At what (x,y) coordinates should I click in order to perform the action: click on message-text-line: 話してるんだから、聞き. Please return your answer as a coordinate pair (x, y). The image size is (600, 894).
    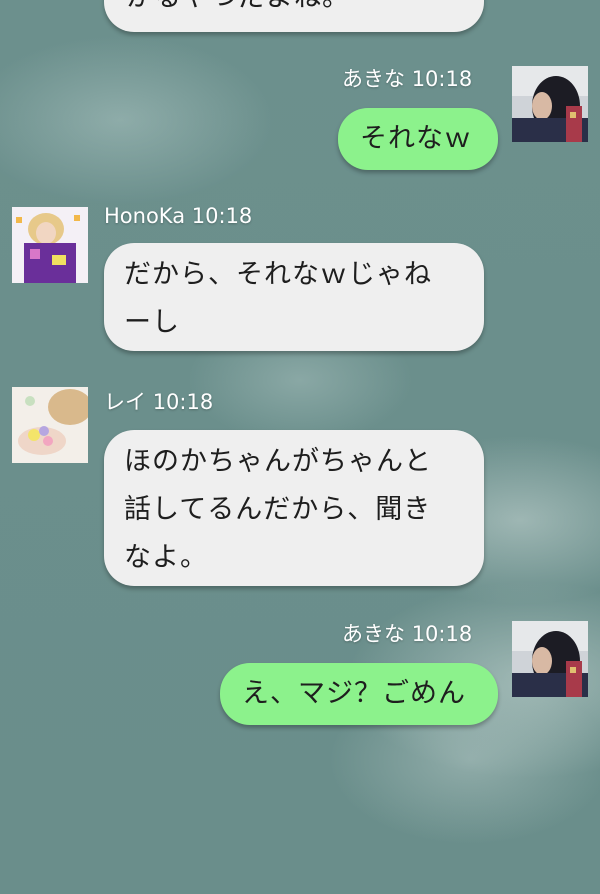
    Looking at the image, I should click on (278, 509).